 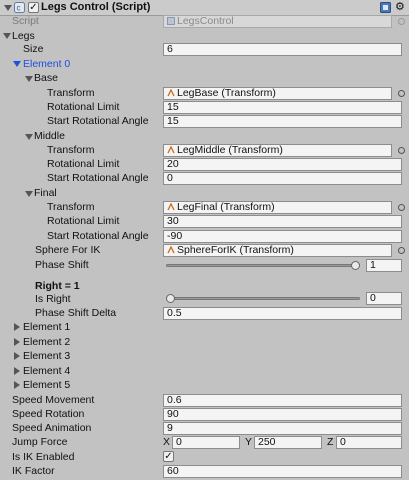 What do you see at coordinates (53, 400) in the screenshot?
I see `speed-movement-label: Speed Movement` at bounding box center [53, 400].